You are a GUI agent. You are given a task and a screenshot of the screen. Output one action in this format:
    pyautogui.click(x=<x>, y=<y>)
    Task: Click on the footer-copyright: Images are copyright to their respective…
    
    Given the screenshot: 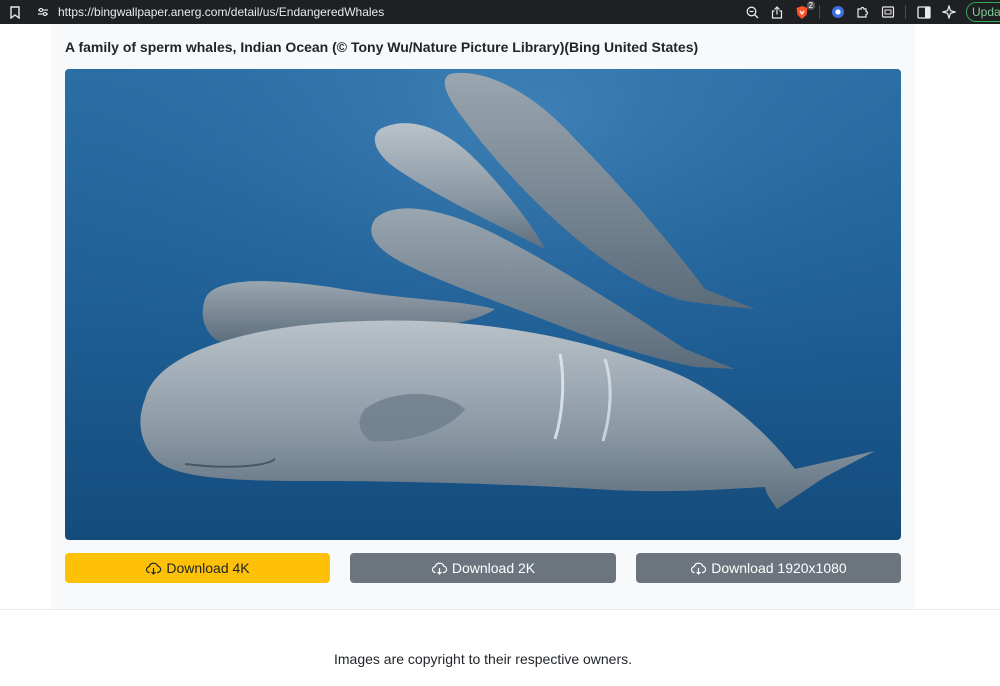 What is the action you would take?
    pyautogui.click(x=483, y=659)
    